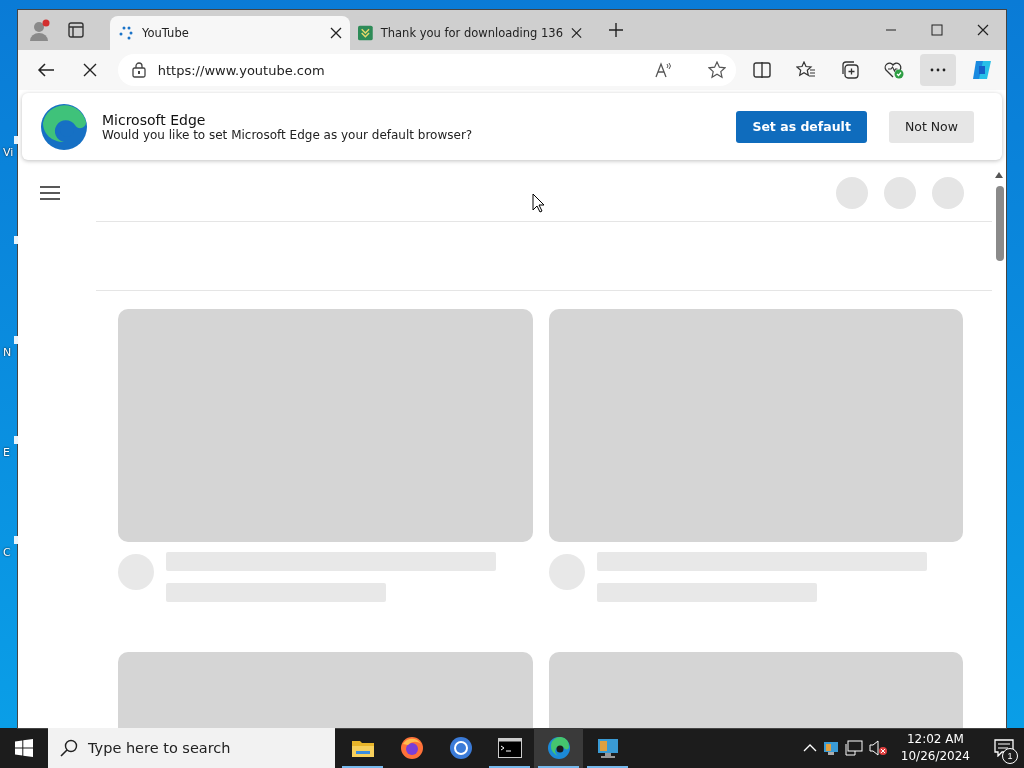 Image resolution: width=1024 pixels, height=768 pixels. Describe the element at coordinates (1000, 223) in the screenshot. I see `scrollbar-thumb` at that location.